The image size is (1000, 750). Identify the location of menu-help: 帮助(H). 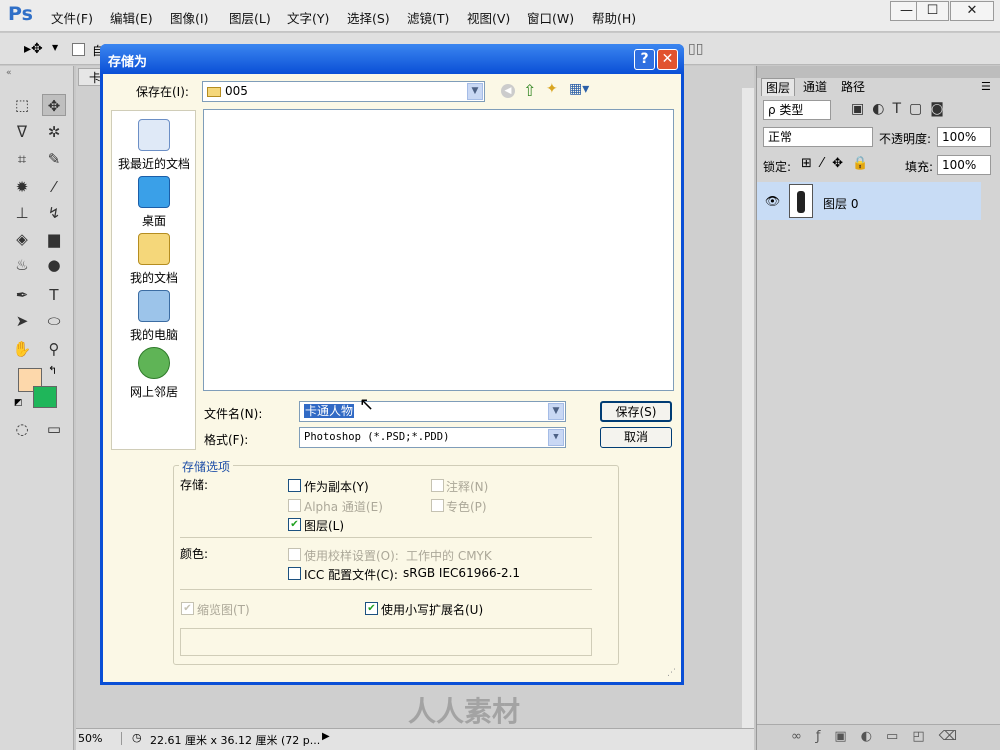
(614, 17).